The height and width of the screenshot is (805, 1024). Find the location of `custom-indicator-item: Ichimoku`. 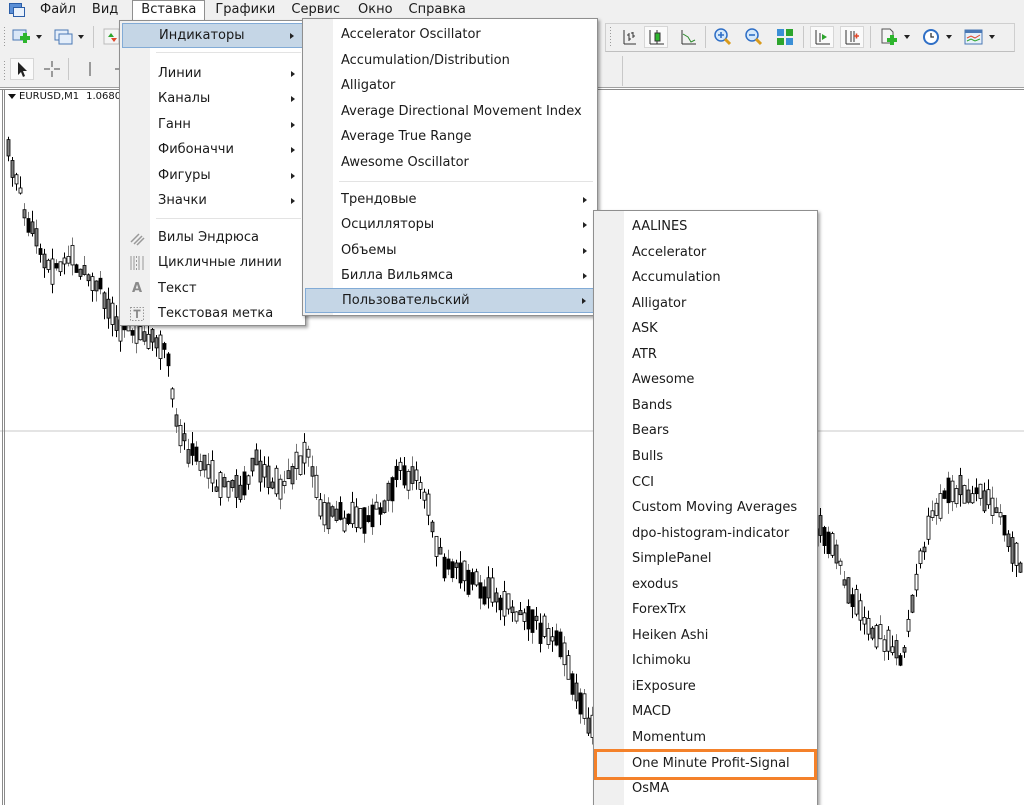

custom-indicator-item: Ichimoku is located at coordinates (705, 660).